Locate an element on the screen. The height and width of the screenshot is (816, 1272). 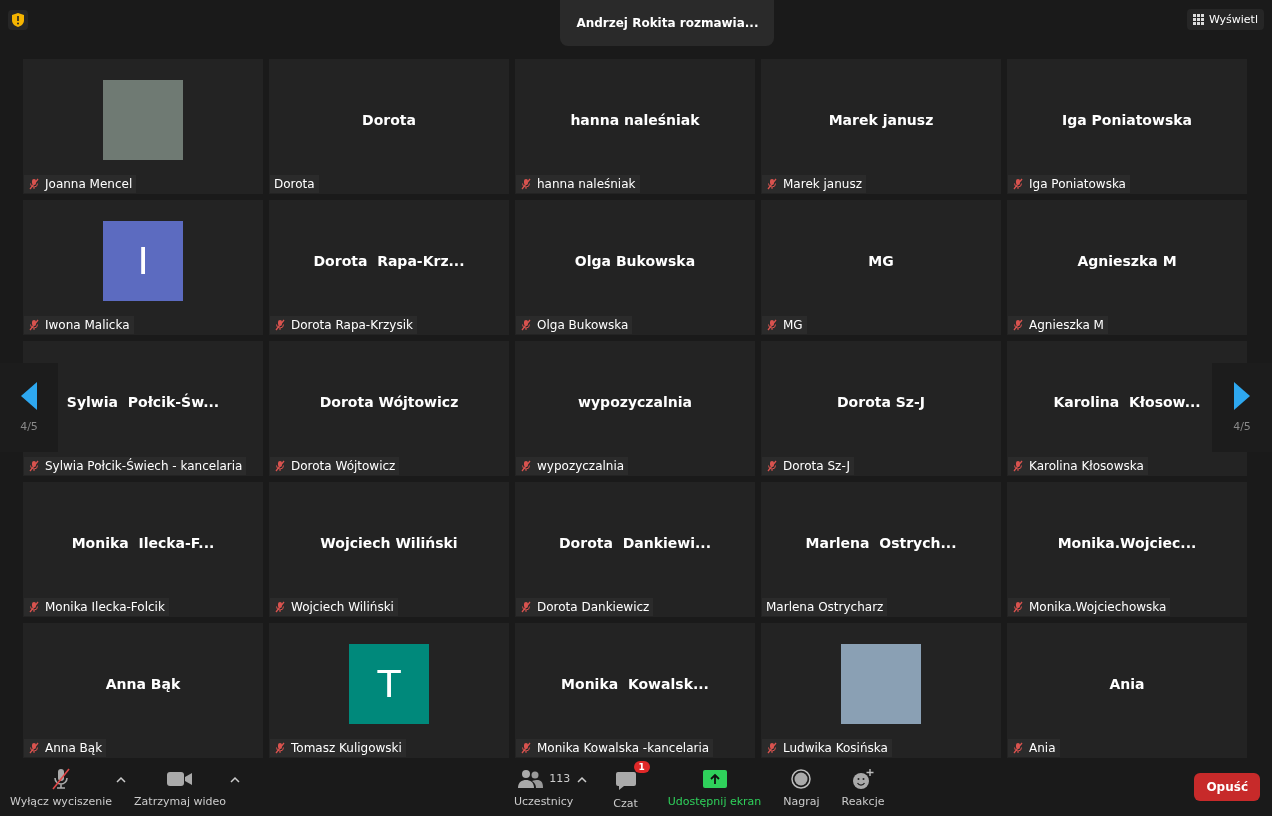
participant-name: Iwona Malicka is located at coordinates (87, 325).